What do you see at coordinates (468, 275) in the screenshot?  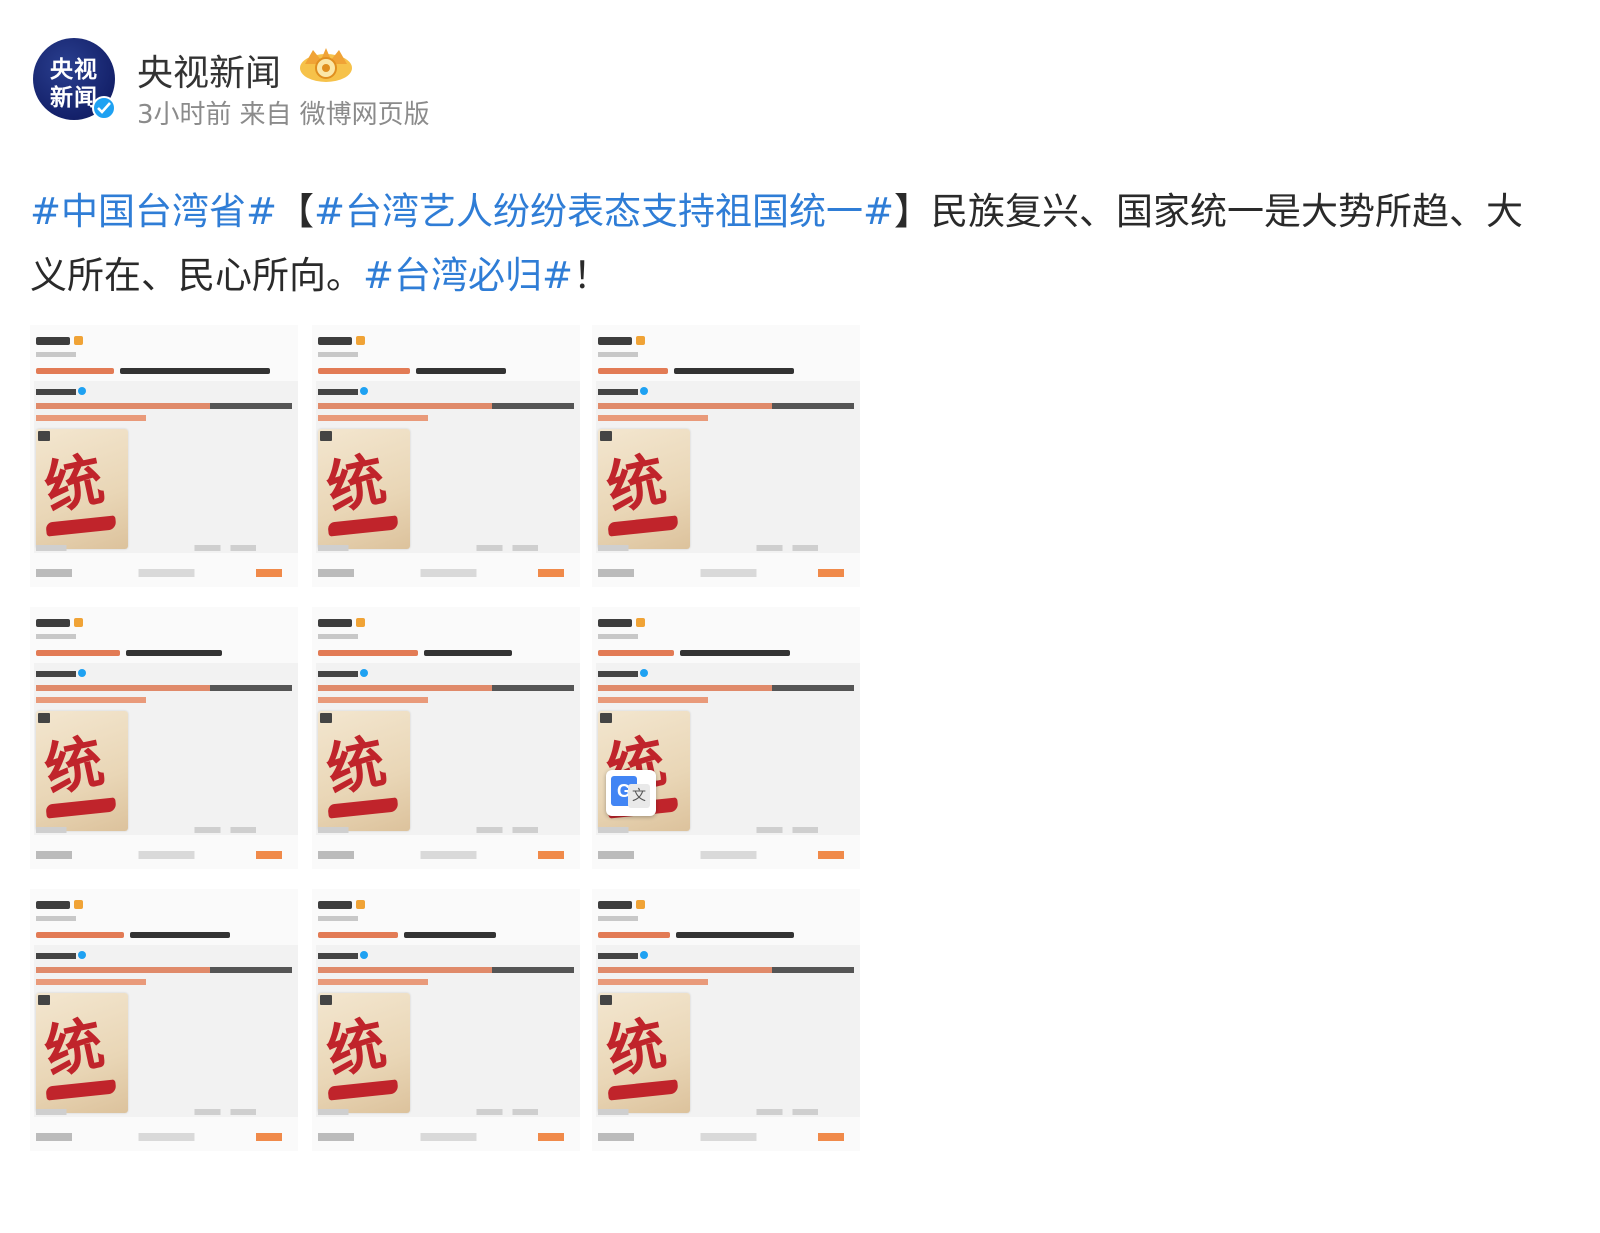 I see `hashtag-taiwan-return: #台湾必归#` at bounding box center [468, 275].